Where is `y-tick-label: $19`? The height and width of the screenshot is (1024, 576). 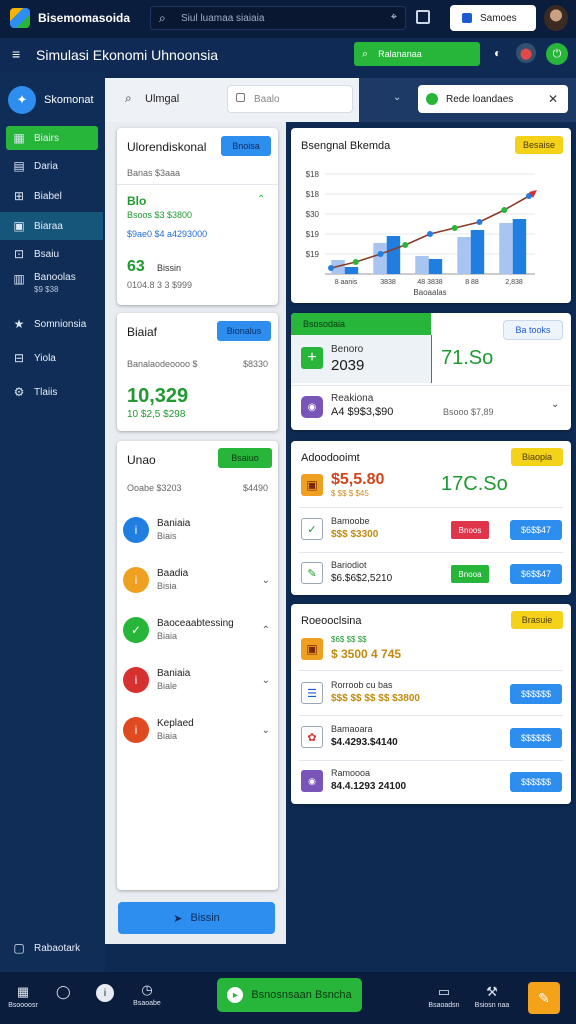 y-tick-label: $19 is located at coordinates (313, 254).